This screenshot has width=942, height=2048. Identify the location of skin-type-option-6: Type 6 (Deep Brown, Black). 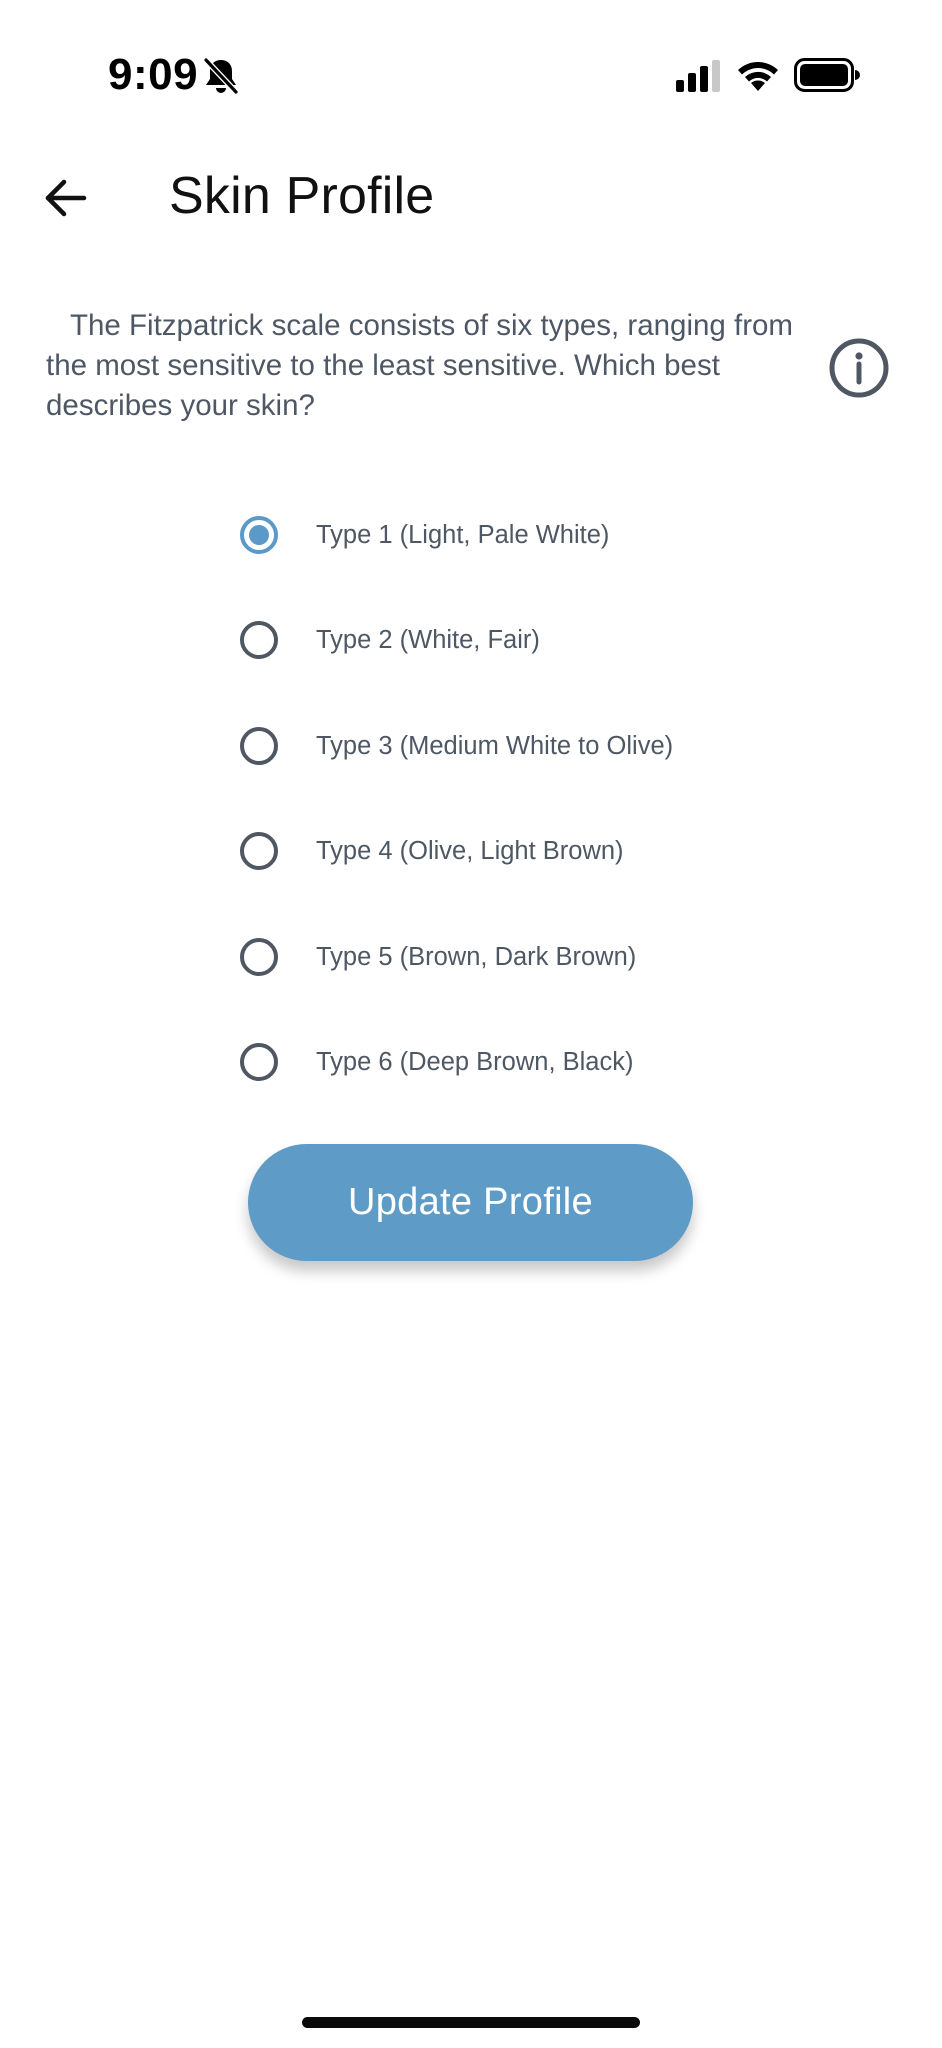
(500, 1062).